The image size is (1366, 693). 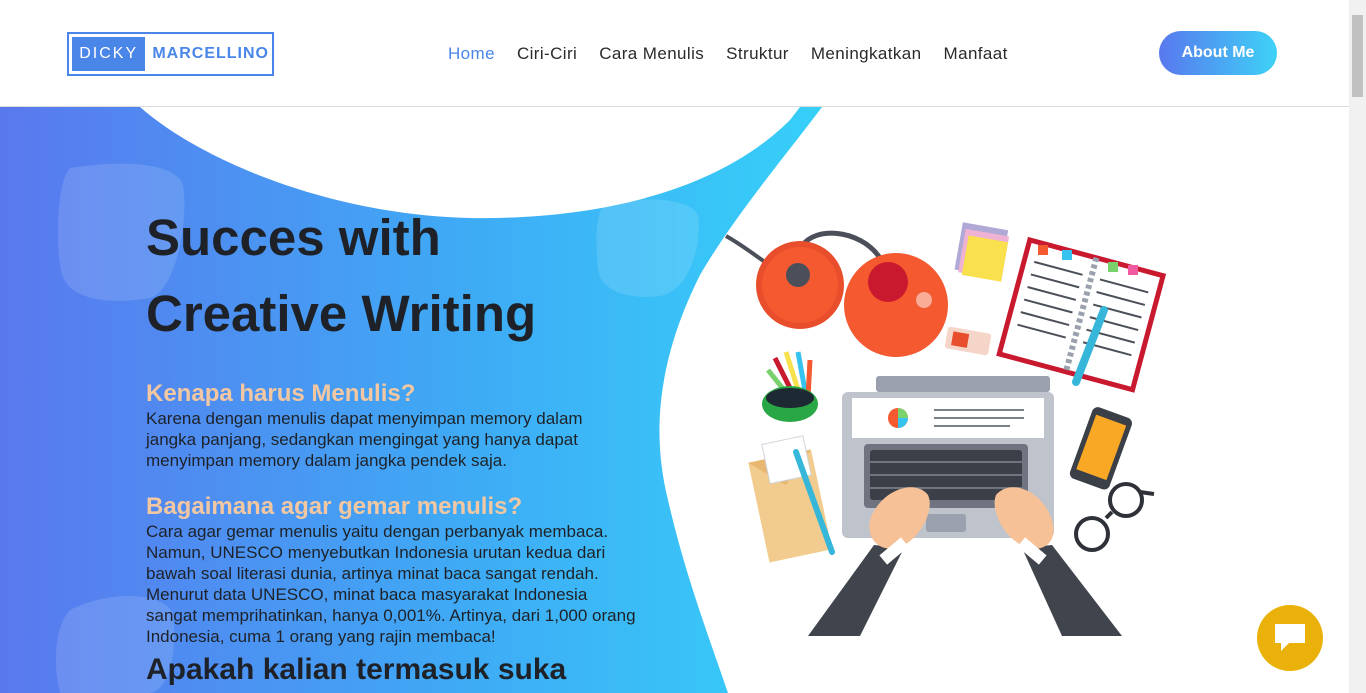 I want to click on about-me-button: About Me, so click(x=1218, y=53).